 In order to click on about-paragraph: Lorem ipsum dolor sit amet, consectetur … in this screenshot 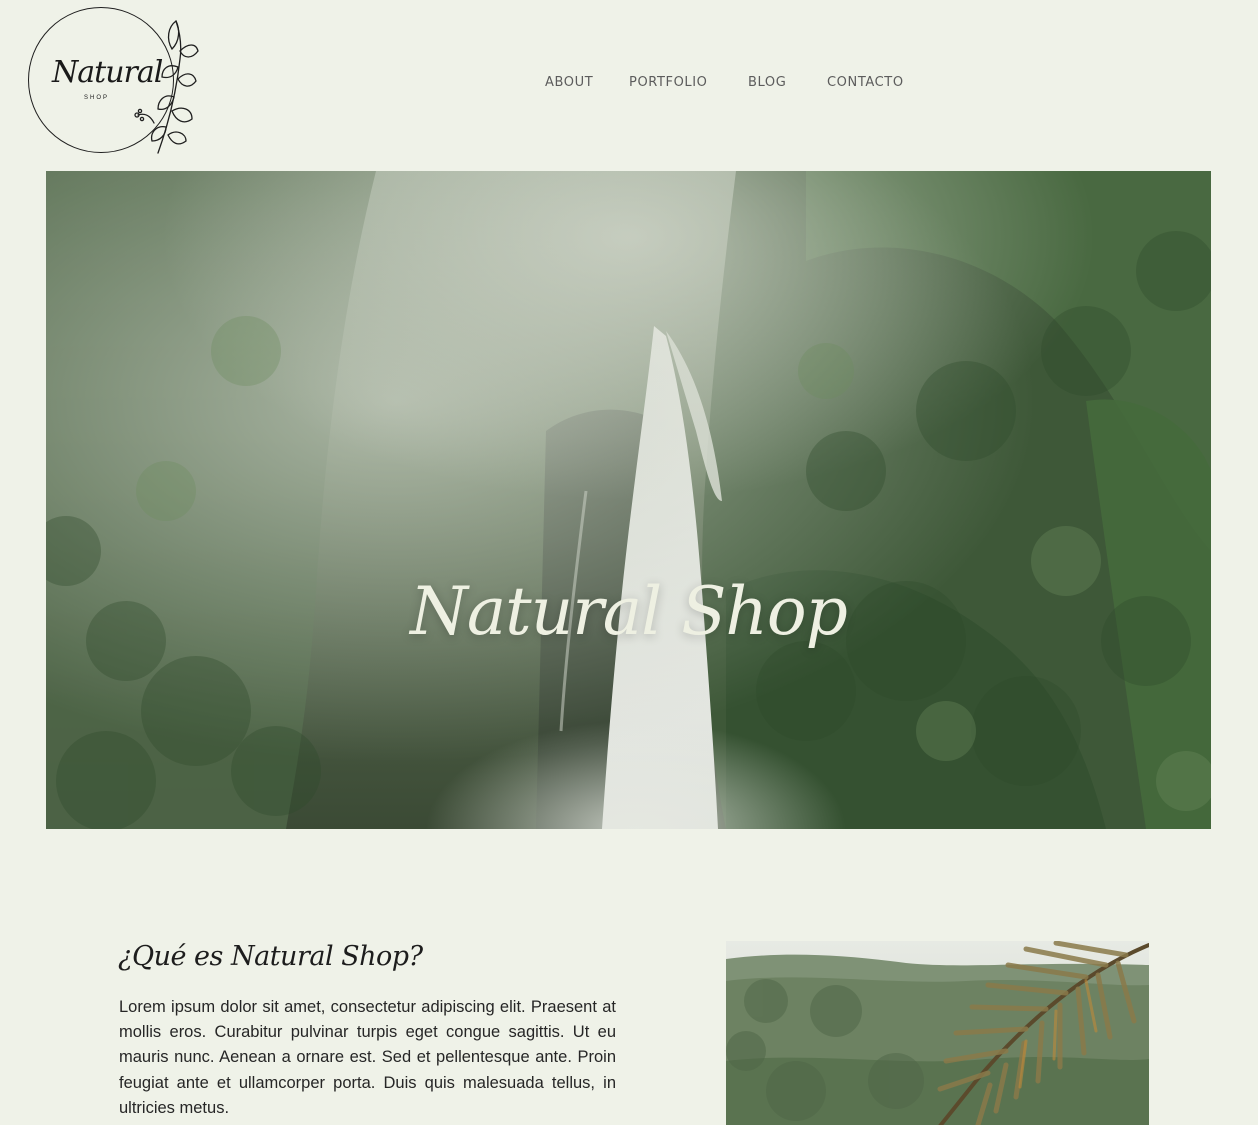, I will do `click(367, 1057)`.